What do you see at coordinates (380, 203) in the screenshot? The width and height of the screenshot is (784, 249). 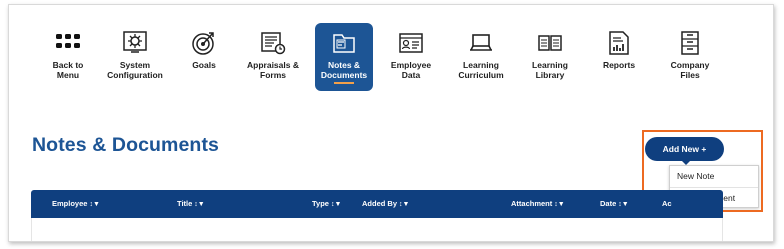 I see `col-label: Added By` at bounding box center [380, 203].